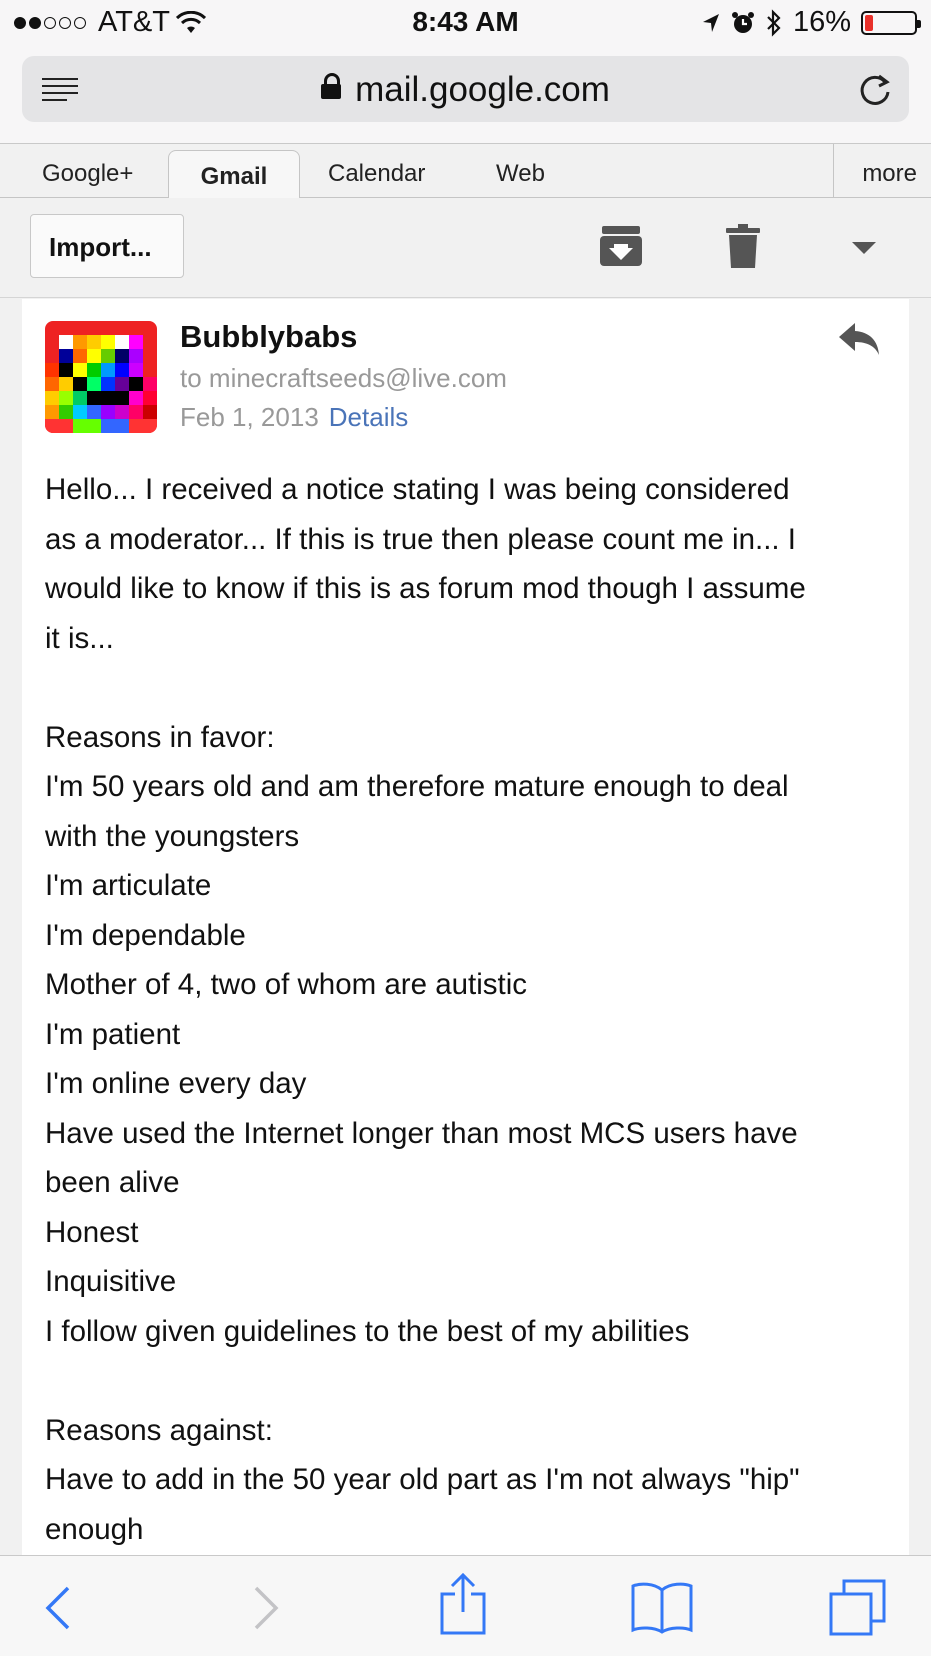  Describe the element at coordinates (368, 417) in the screenshot. I see `details-link: Details` at that location.